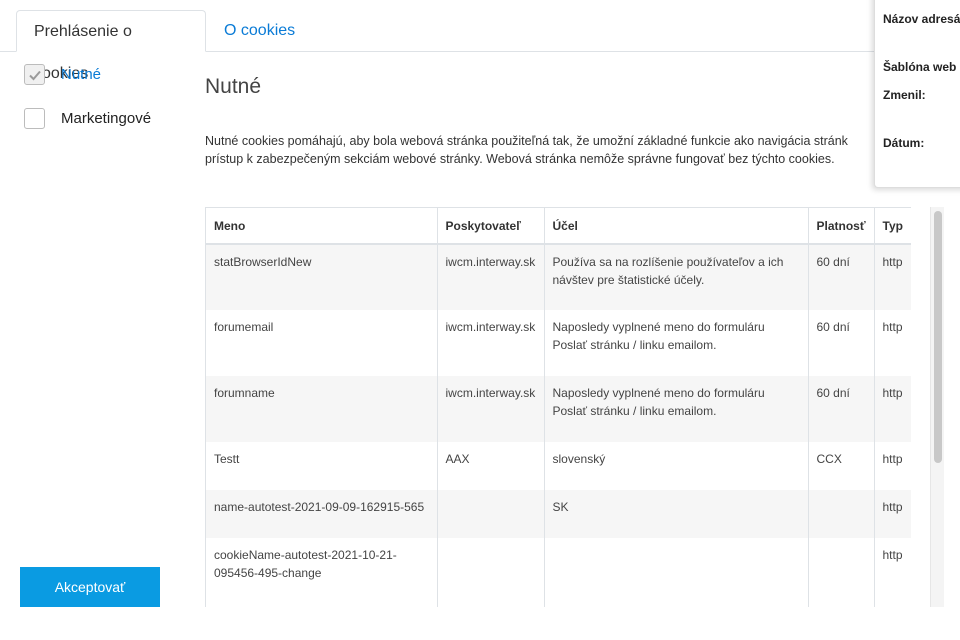  What do you see at coordinates (322, 466) in the screenshot?
I see `cell-name: Testt` at bounding box center [322, 466].